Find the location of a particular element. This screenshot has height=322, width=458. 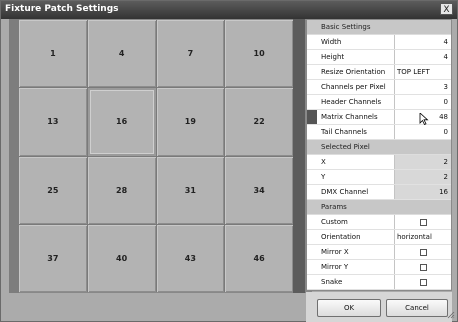

prop-height: Height 4 is located at coordinates (379, 57).